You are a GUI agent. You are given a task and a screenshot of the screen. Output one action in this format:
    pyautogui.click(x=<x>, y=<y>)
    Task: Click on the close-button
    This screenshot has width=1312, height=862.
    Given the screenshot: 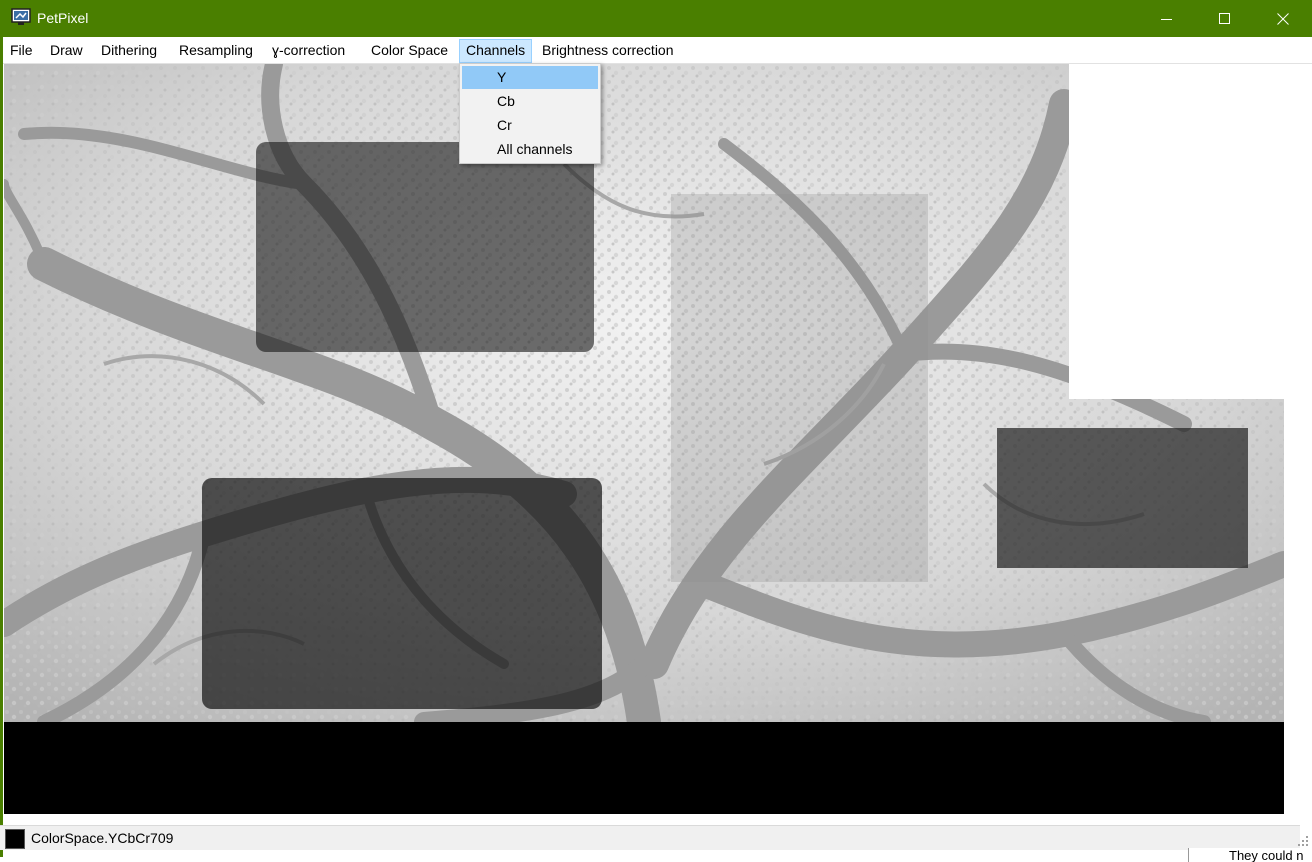 What is the action you would take?
    pyautogui.click(x=1283, y=18)
    